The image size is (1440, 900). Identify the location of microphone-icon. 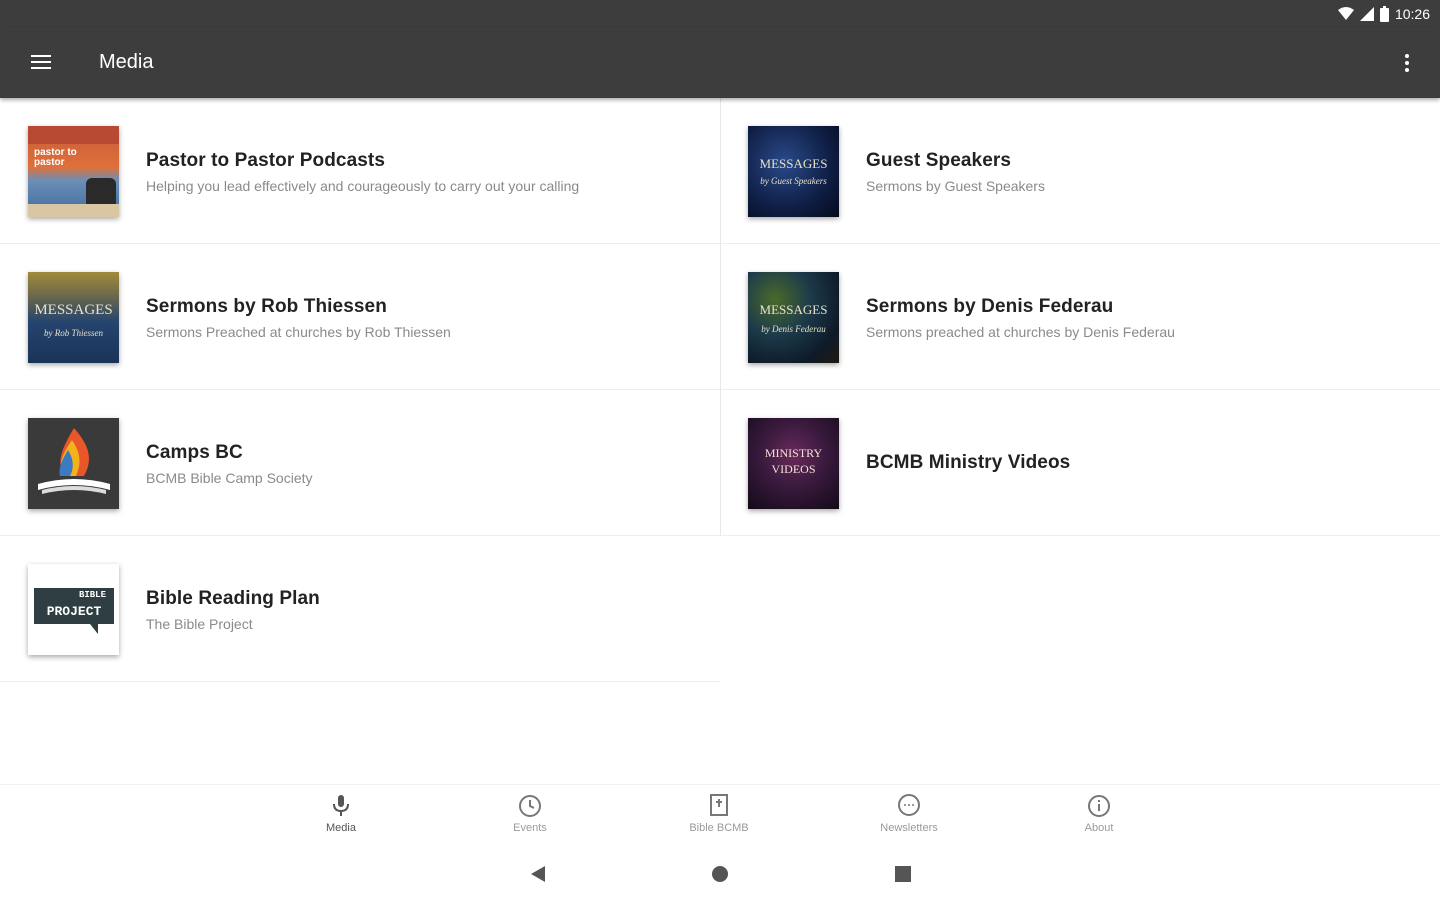
(341, 805).